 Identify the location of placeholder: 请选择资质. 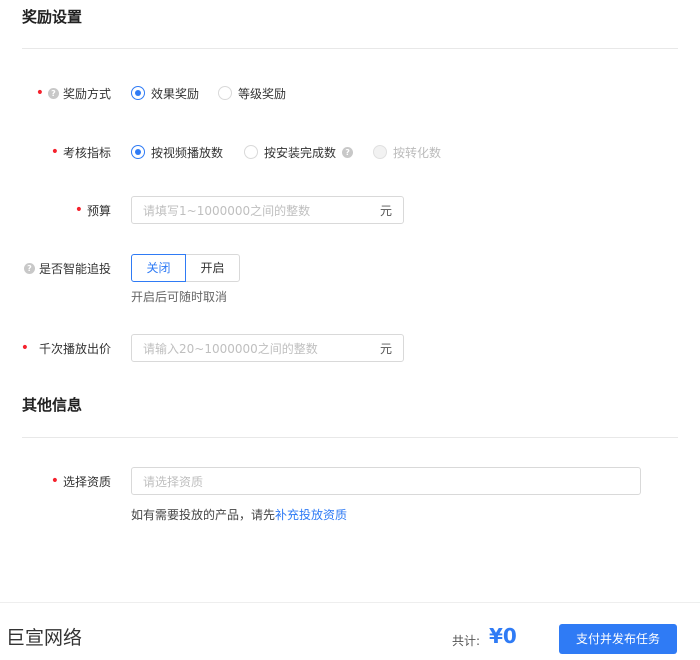
(173, 481).